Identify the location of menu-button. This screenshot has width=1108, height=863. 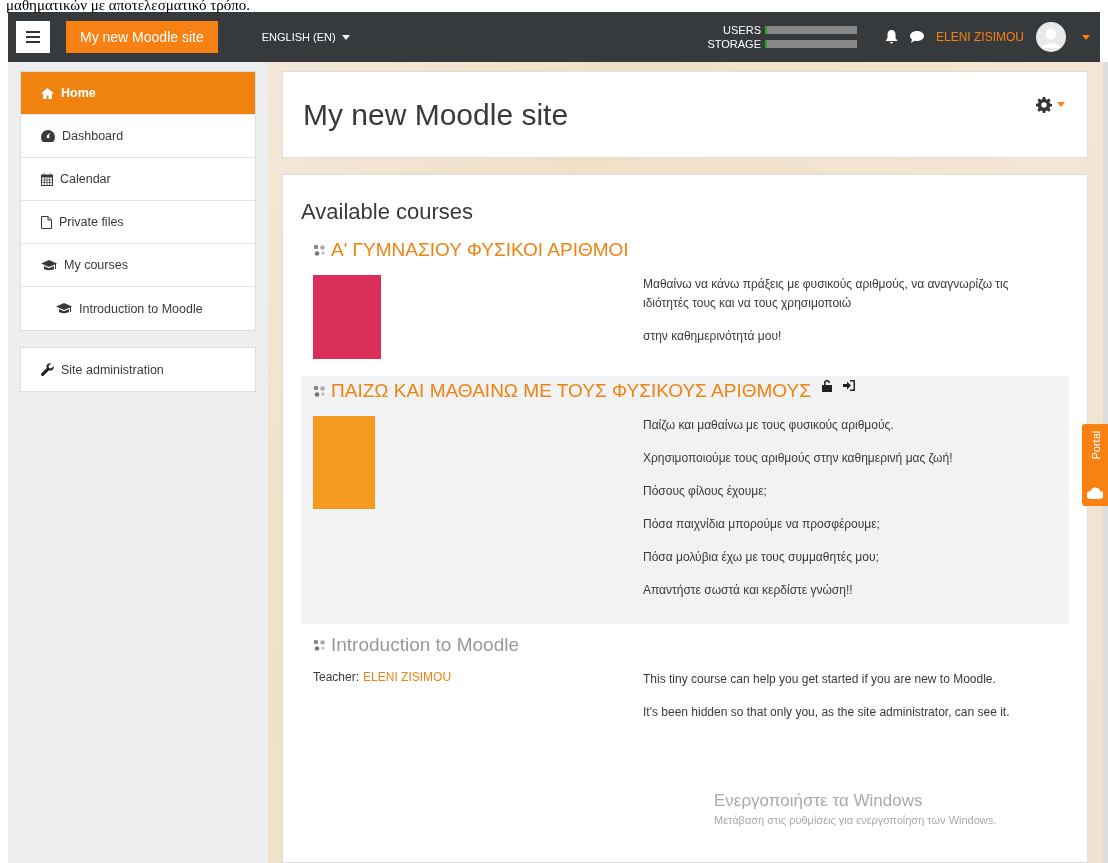
(33, 37).